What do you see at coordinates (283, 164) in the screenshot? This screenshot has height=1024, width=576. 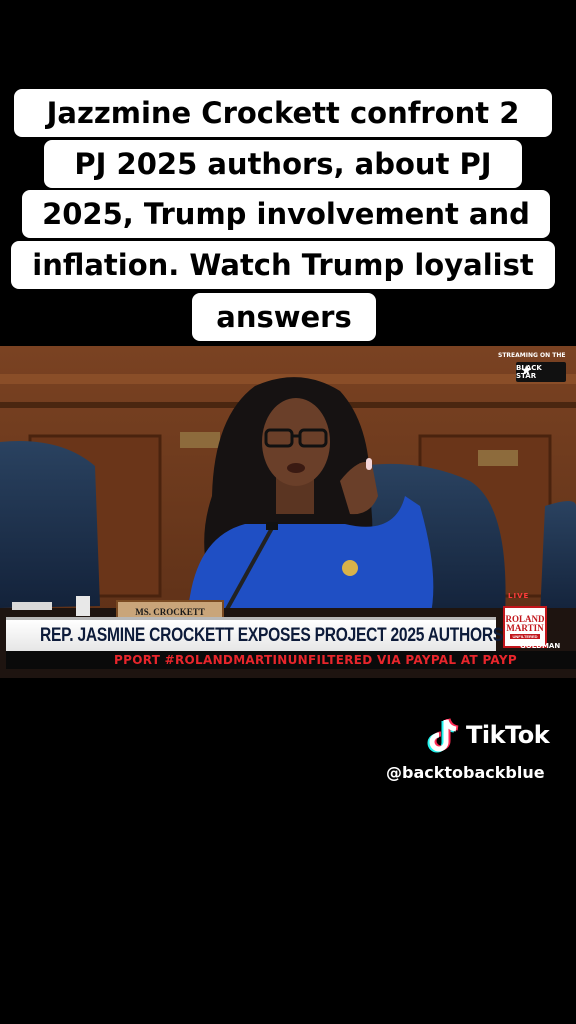 I see `caption-line-2: PJ 2025 authors, about PJ` at bounding box center [283, 164].